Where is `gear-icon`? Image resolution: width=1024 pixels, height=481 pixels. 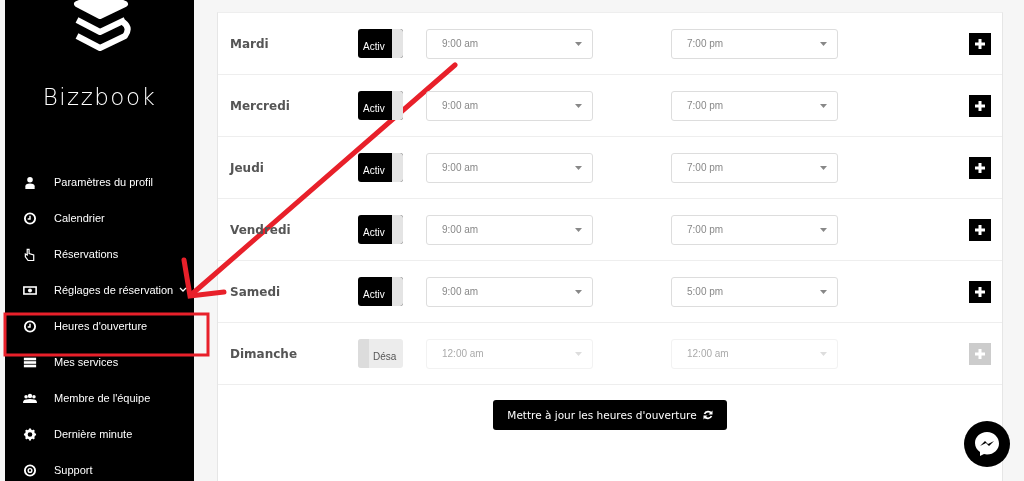
gear-icon is located at coordinates (30, 434).